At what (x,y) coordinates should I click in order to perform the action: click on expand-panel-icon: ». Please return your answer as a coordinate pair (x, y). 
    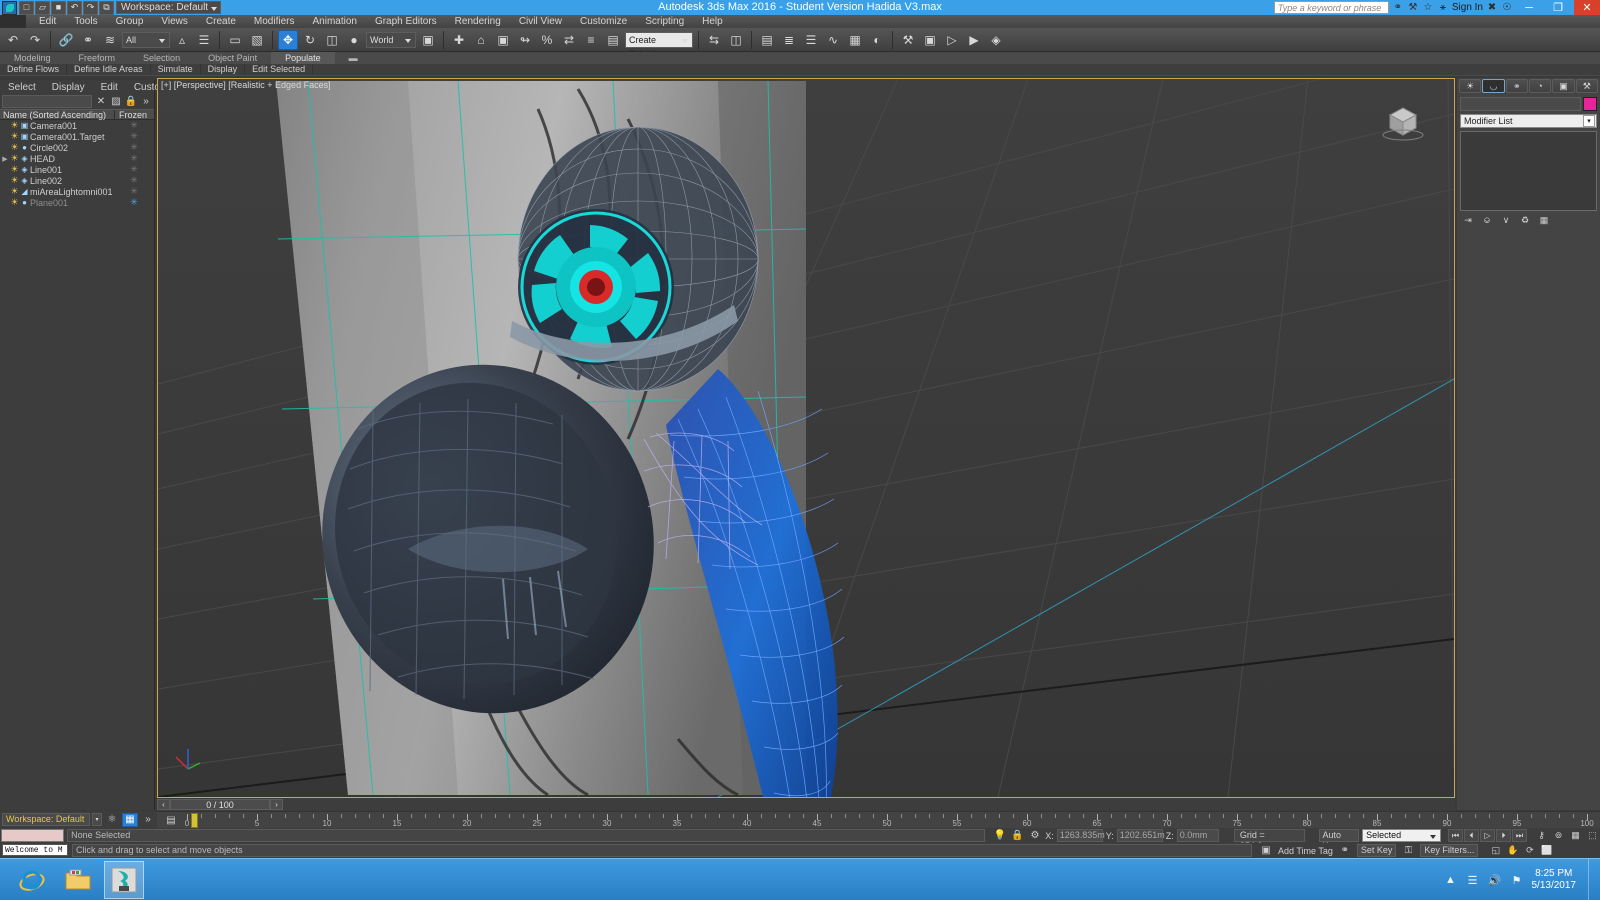
    Looking at the image, I should click on (146, 102).